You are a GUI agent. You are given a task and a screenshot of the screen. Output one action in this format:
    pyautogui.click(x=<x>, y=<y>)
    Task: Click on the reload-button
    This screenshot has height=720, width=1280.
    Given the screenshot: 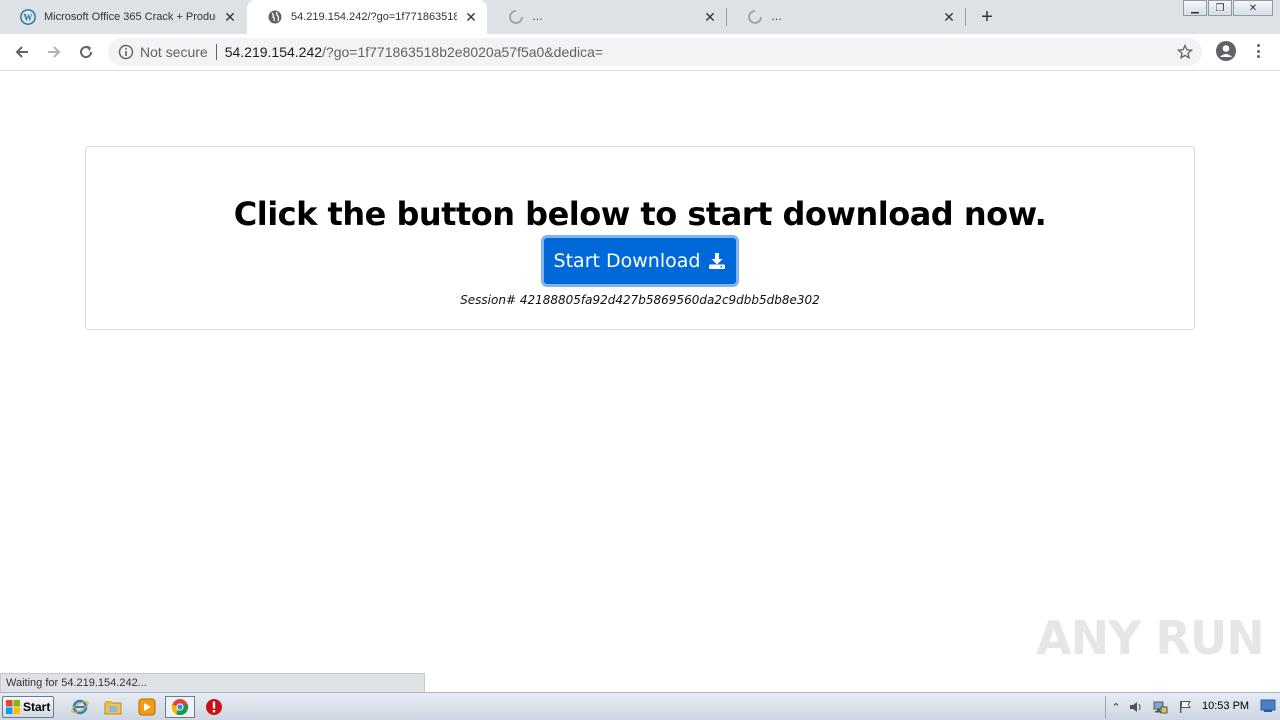 What is the action you would take?
    pyautogui.click(x=86, y=52)
    